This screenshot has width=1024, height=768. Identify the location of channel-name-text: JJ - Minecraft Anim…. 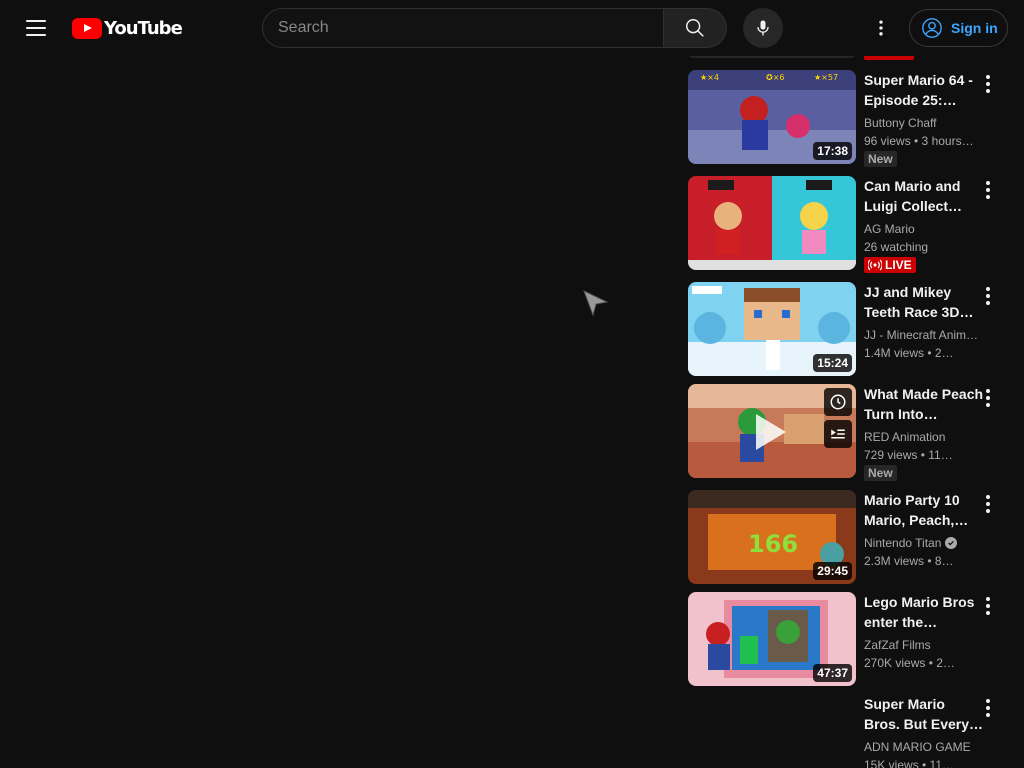
(921, 335).